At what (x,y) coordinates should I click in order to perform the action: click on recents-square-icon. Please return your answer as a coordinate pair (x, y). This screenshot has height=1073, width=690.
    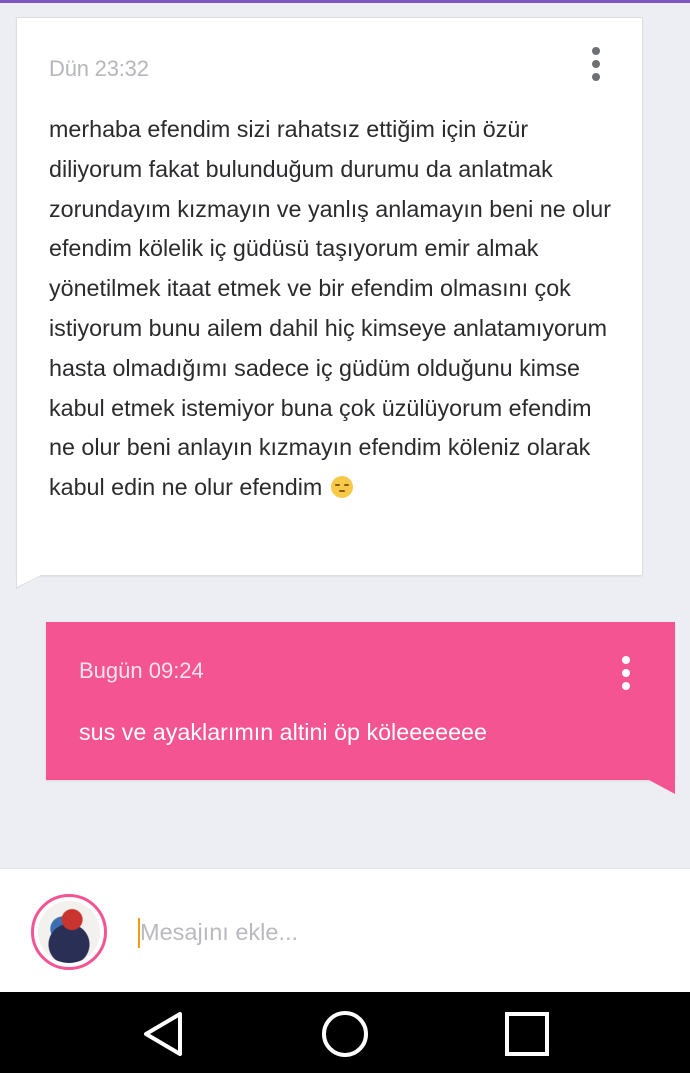
    Looking at the image, I should click on (527, 1034).